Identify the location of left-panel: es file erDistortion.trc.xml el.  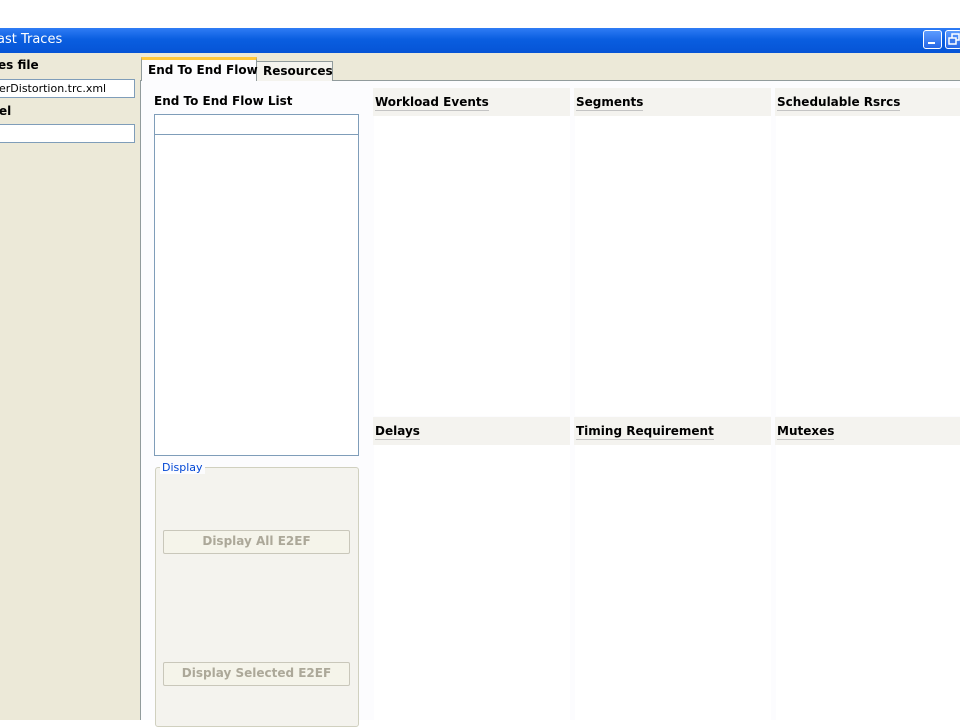
(70, 386).